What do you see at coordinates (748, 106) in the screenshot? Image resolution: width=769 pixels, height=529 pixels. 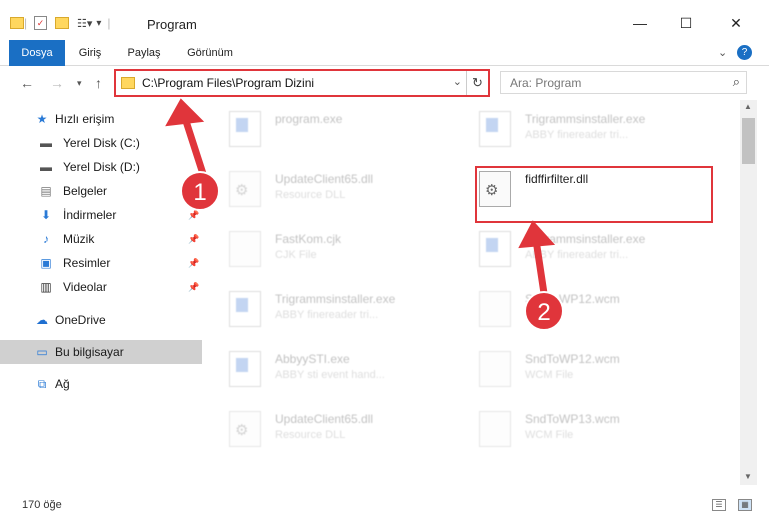 I see `scroll-up-icon: ▲` at bounding box center [748, 106].